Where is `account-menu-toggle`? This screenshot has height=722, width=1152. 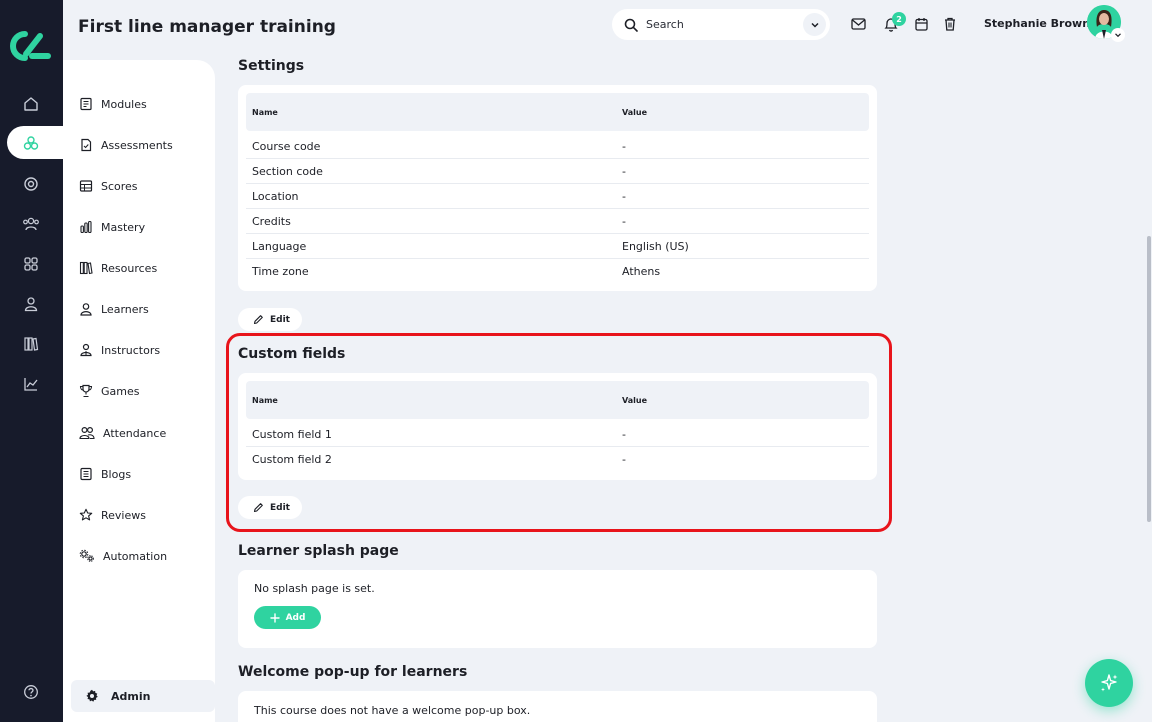 account-menu-toggle is located at coordinates (1118, 35).